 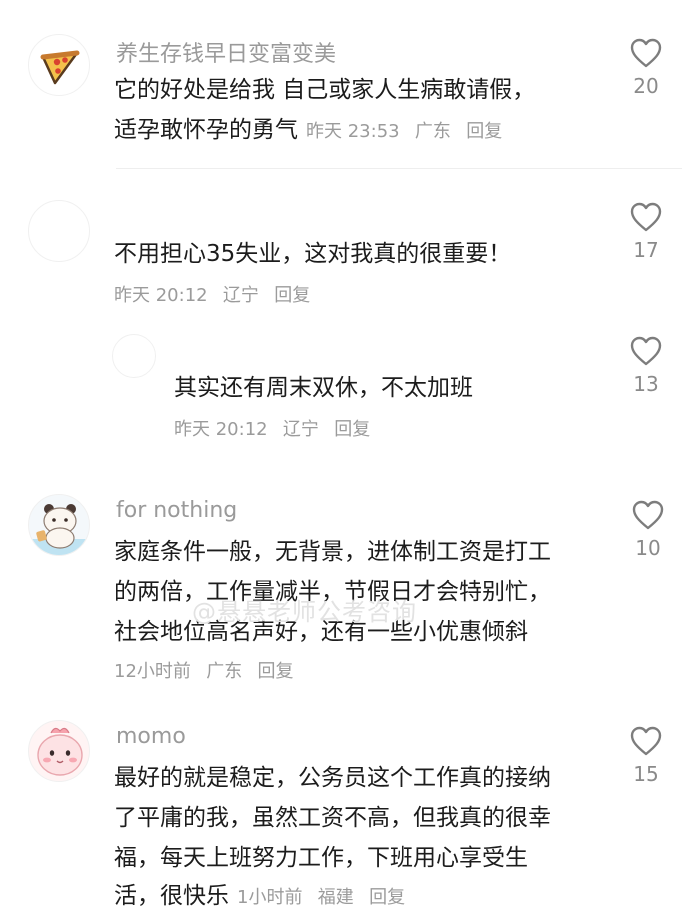 I want to click on like-button: 17, so click(x=646, y=232).